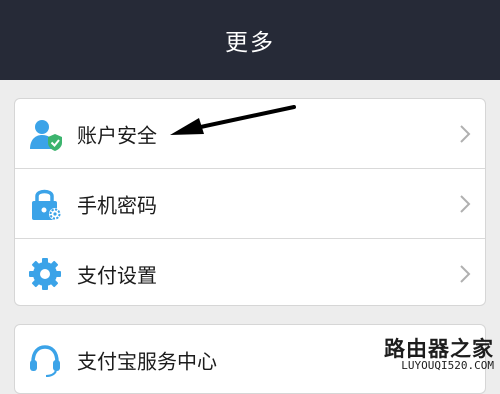  Describe the element at coordinates (117, 205) in the screenshot. I see `menu-item-label: 手机密码` at that location.